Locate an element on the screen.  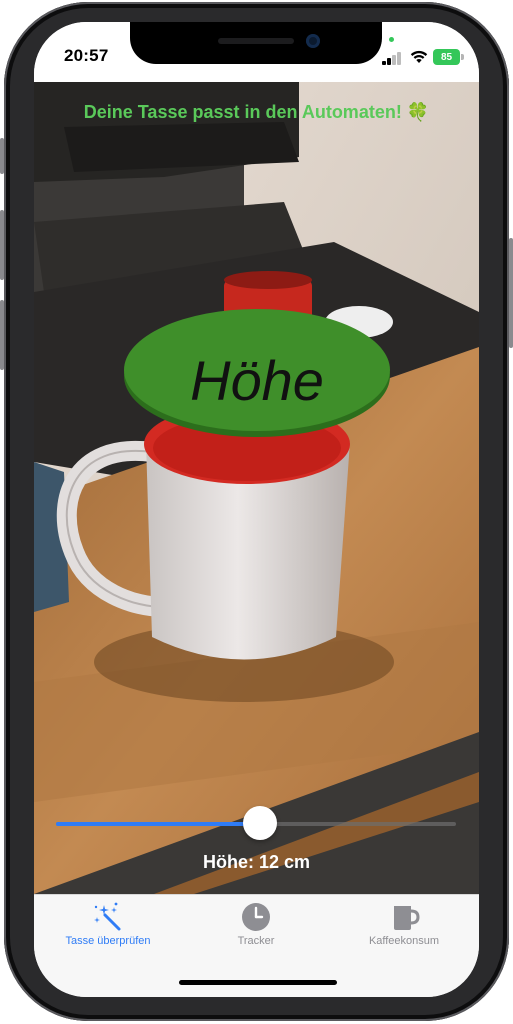
battery-icon: 85 is located at coordinates (446, 57).